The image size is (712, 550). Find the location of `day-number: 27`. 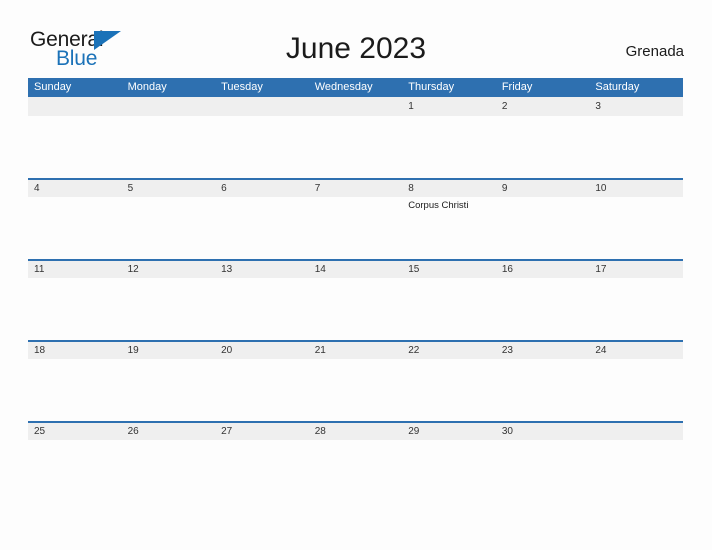

day-number: 27 is located at coordinates (262, 431).